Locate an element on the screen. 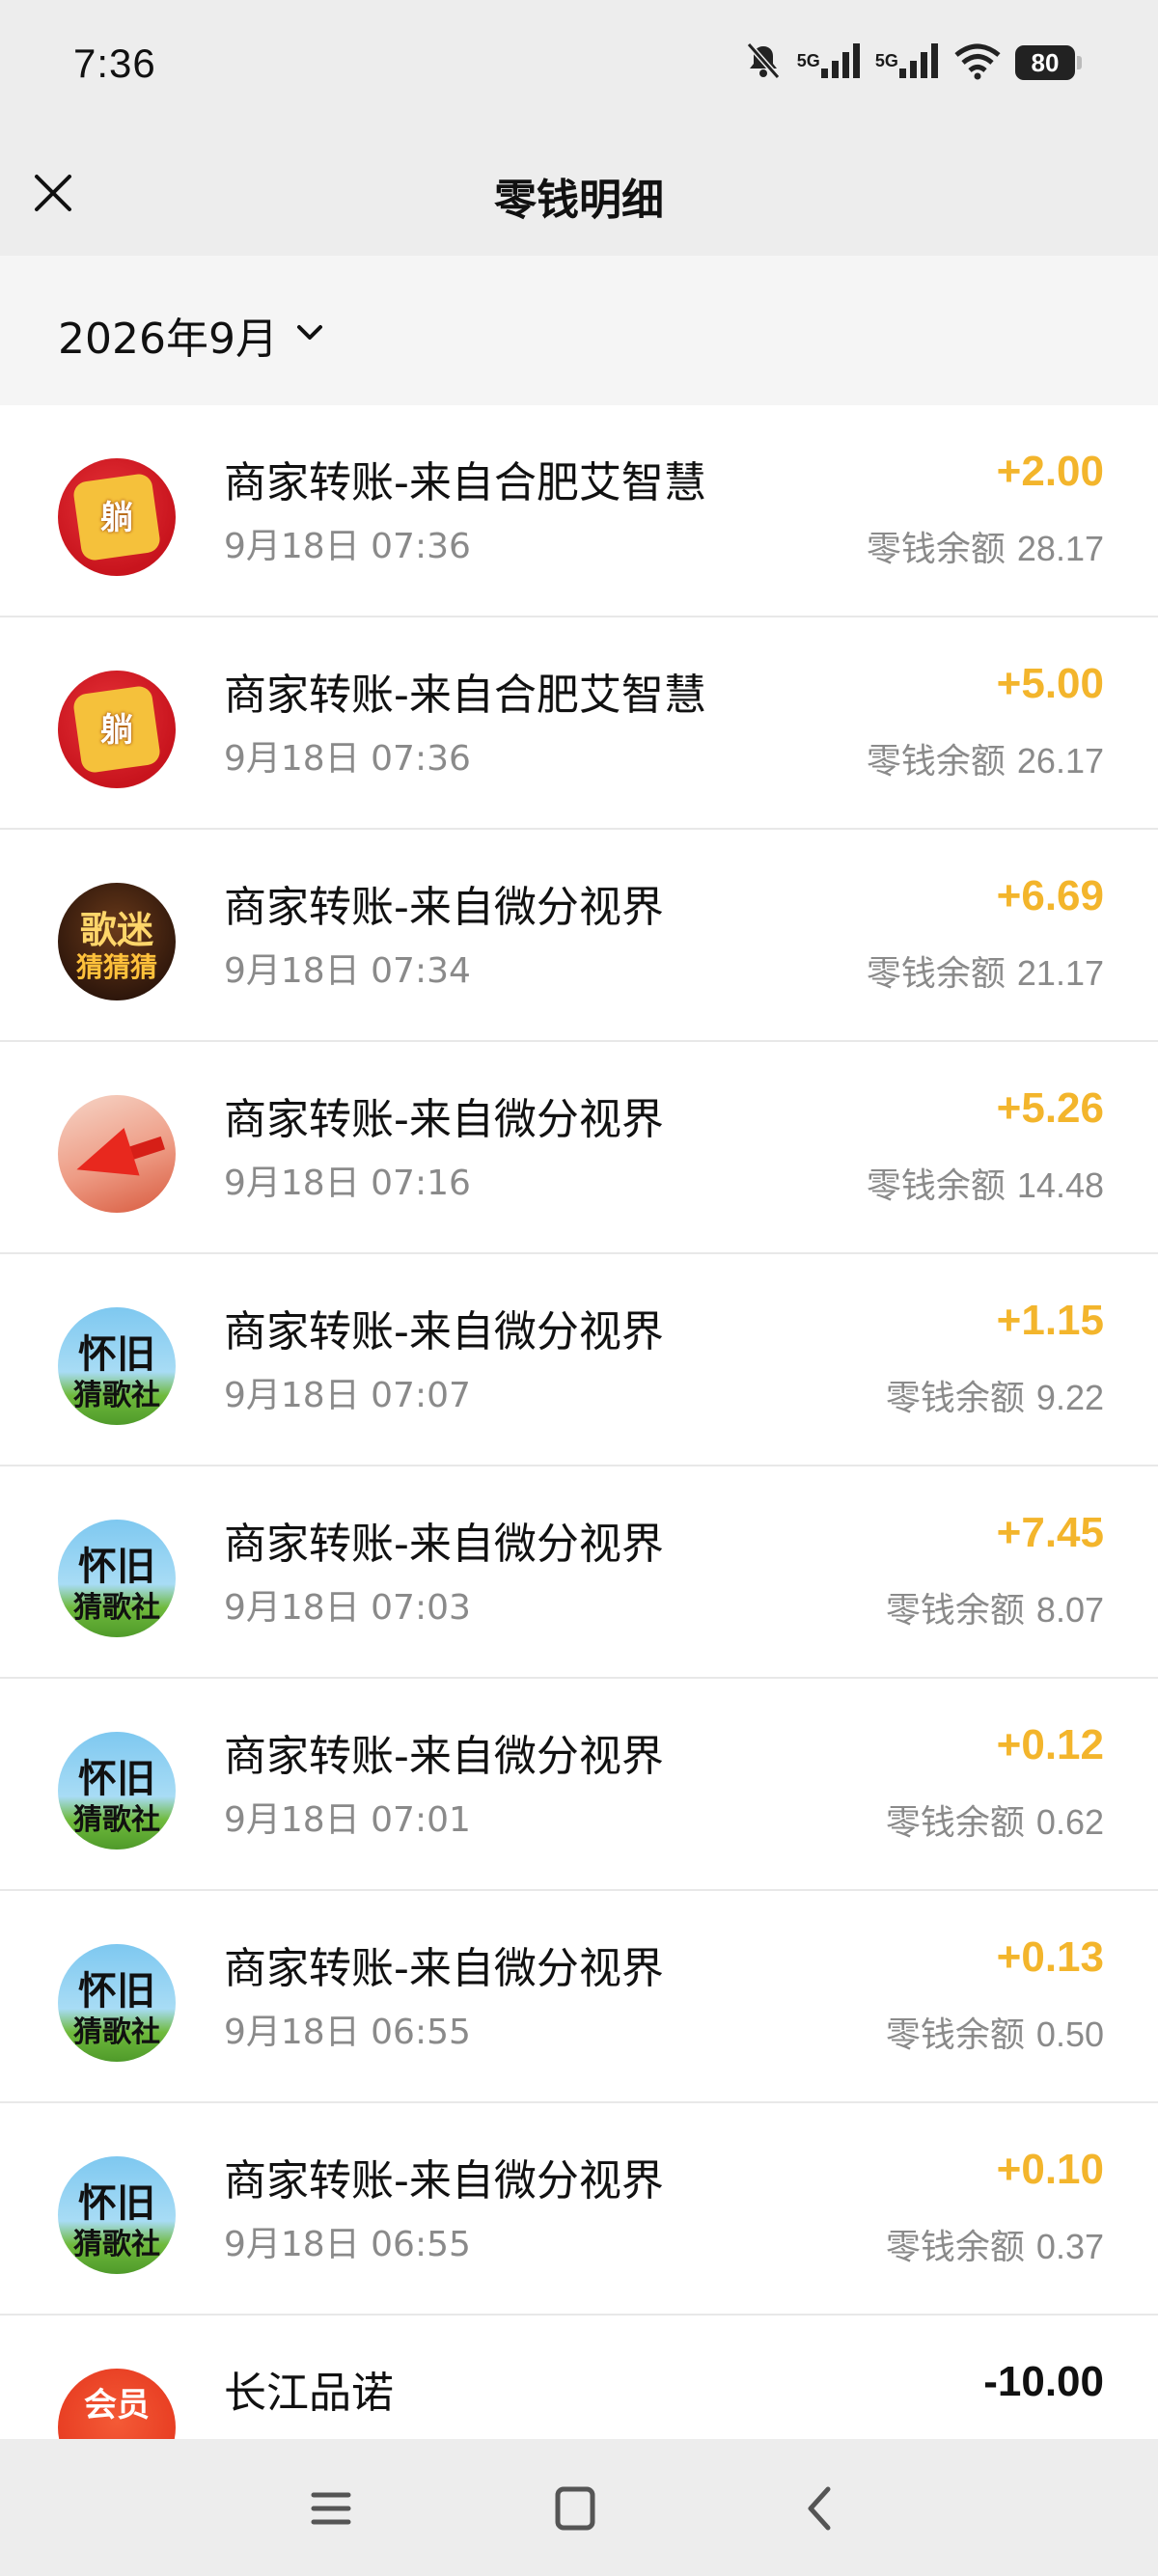  signal-icon: 5G is located at coordinates (829, 63).